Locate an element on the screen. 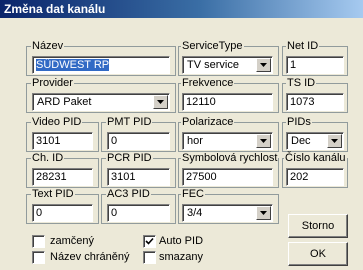  label-text-pid: Text PID is located at coordinates (53, 194).